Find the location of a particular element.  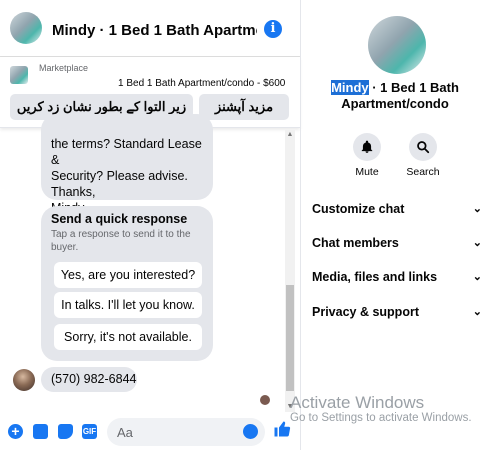

more-options-button: مزید آپشنز is located at coordinates (244, 107).